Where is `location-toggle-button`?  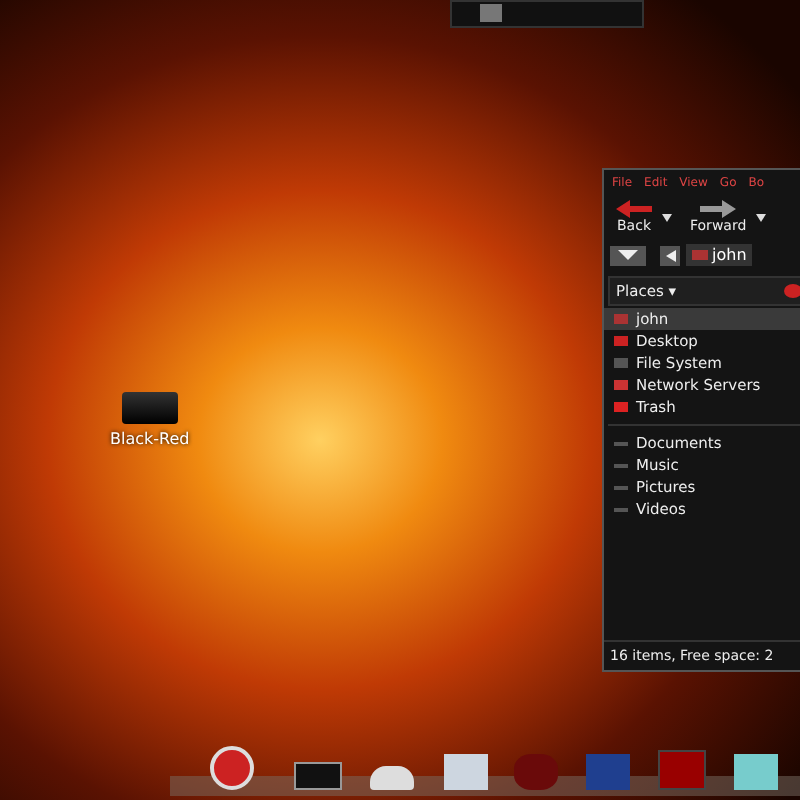
location-toggle-button is located at coordinates (628, 255).